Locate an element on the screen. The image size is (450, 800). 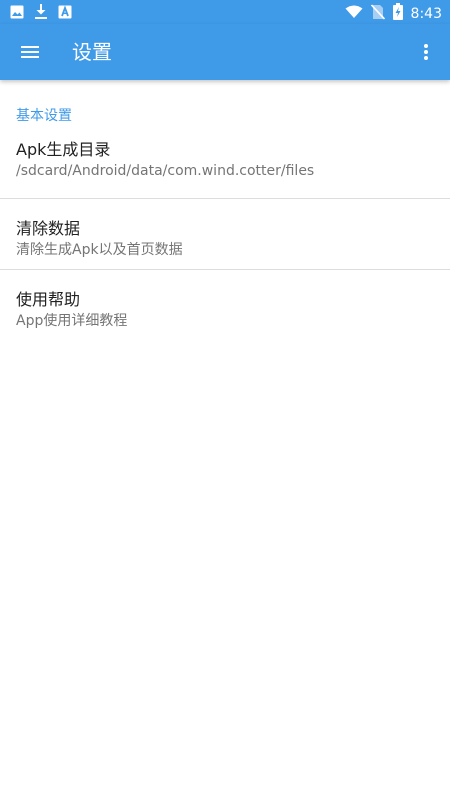
status-time: 8:43 is located at coordinates (426, 13).